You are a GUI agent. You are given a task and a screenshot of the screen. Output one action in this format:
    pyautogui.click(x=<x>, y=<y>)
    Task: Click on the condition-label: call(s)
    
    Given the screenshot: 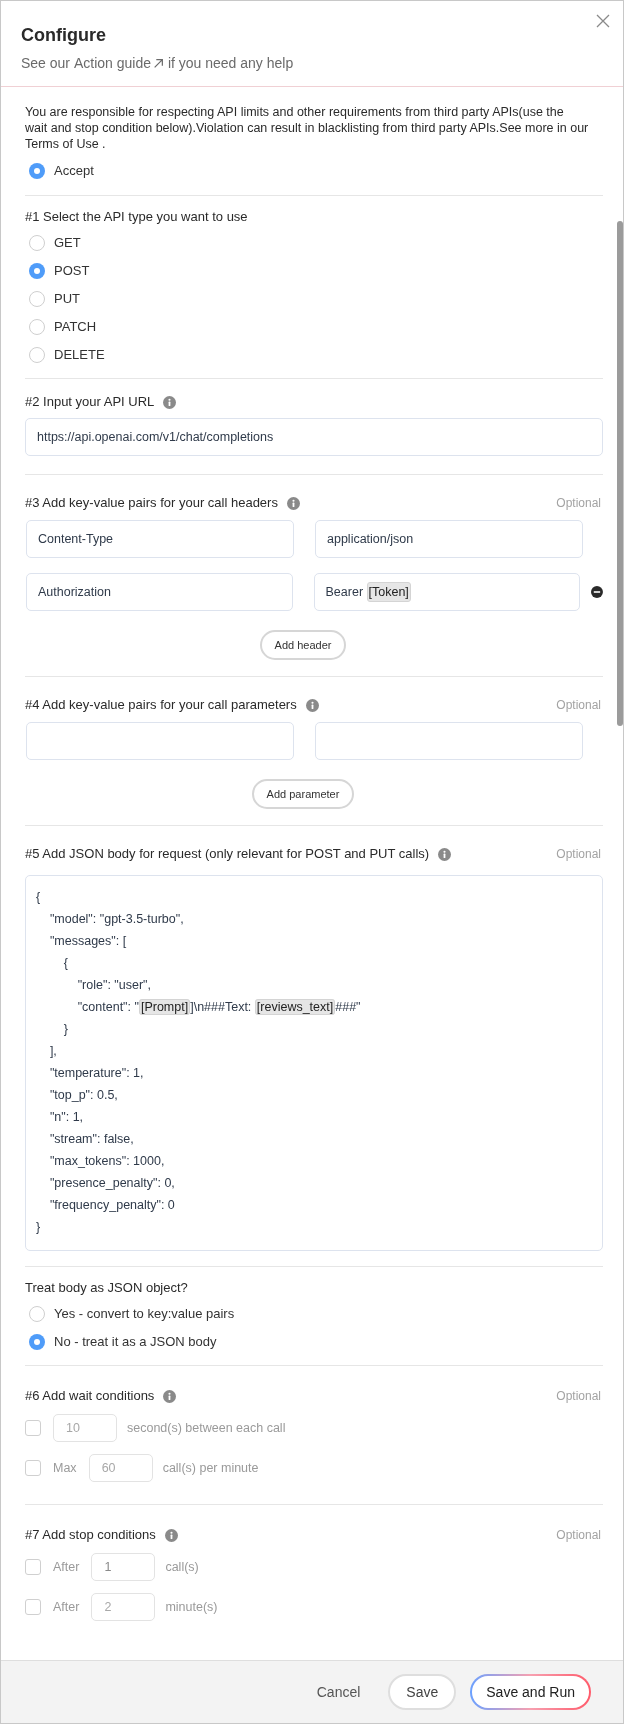 What is the action you would take?
    pyautogui.click(x=182, y=1567)
    